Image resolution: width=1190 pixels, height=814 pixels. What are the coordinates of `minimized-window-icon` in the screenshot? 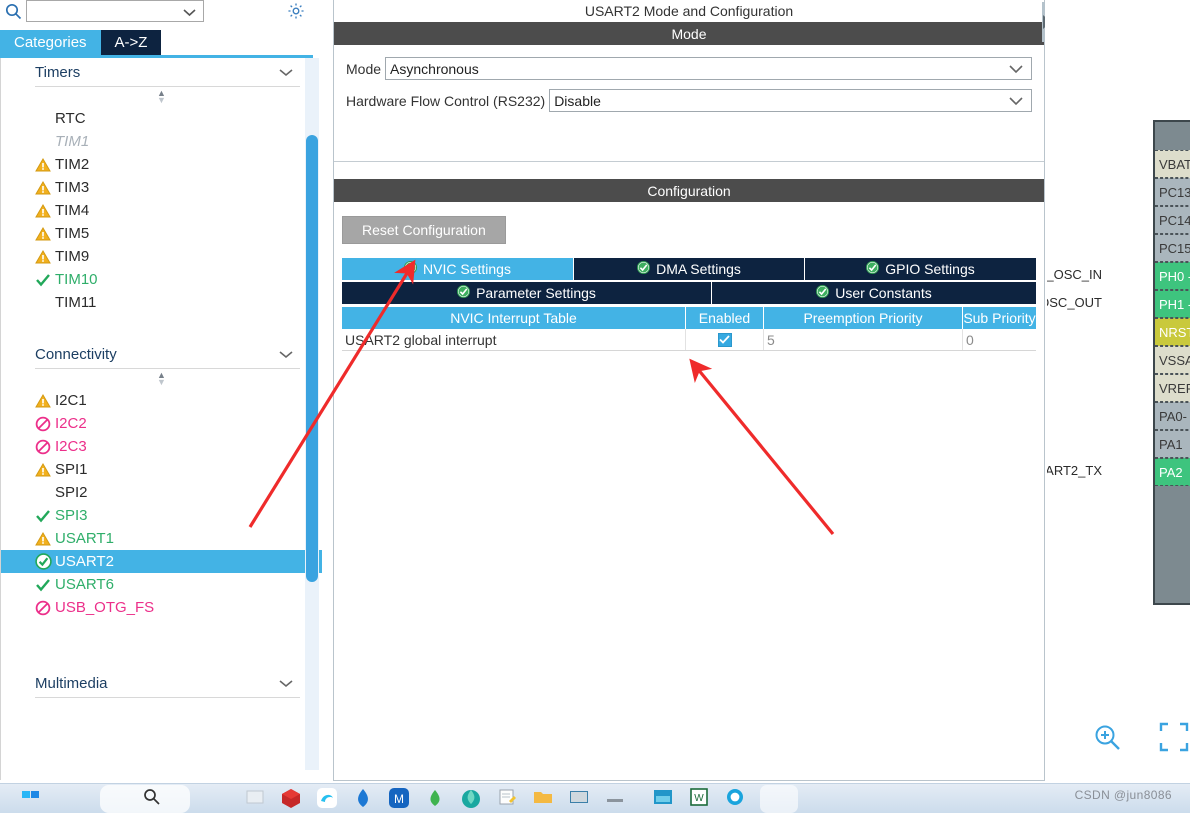 It's located at (615, 799).